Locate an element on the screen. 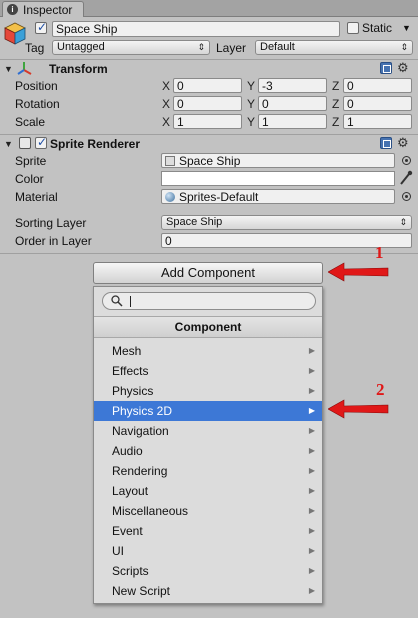 This screenshot has height=618, width=418. menu-item-label: Effects is located at coordinates (130, 371).